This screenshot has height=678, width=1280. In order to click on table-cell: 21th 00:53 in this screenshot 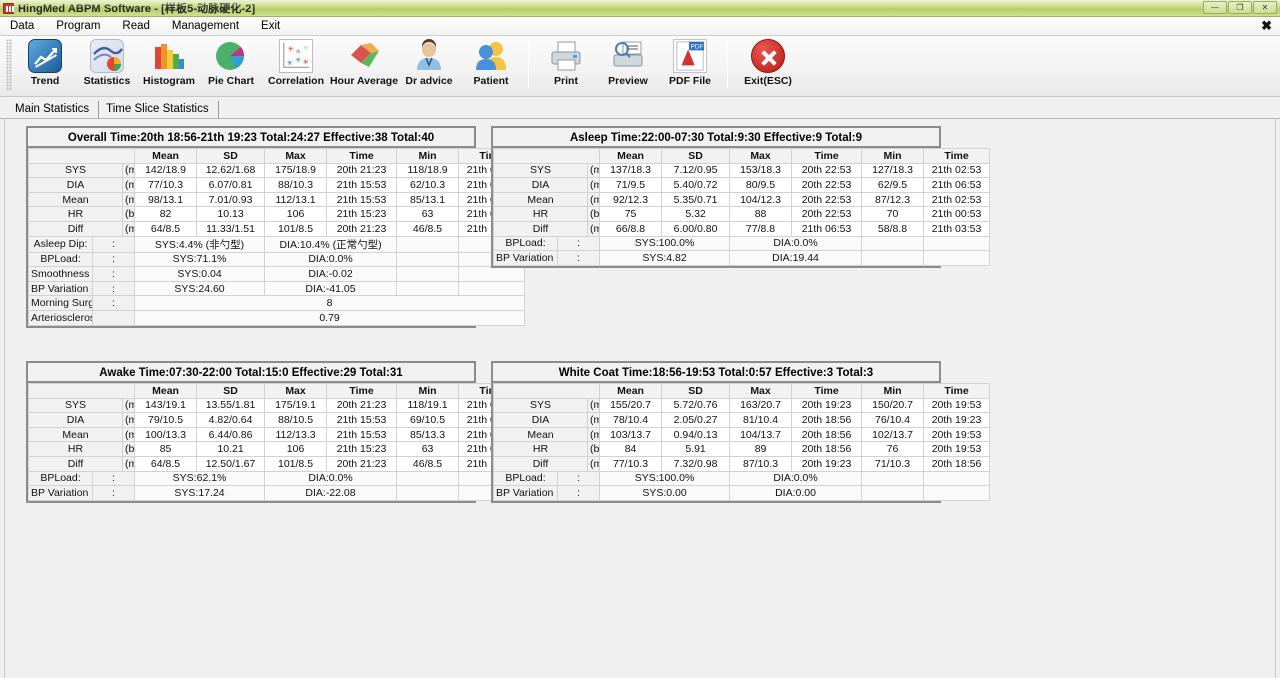, I will do `click(957, 214)`.